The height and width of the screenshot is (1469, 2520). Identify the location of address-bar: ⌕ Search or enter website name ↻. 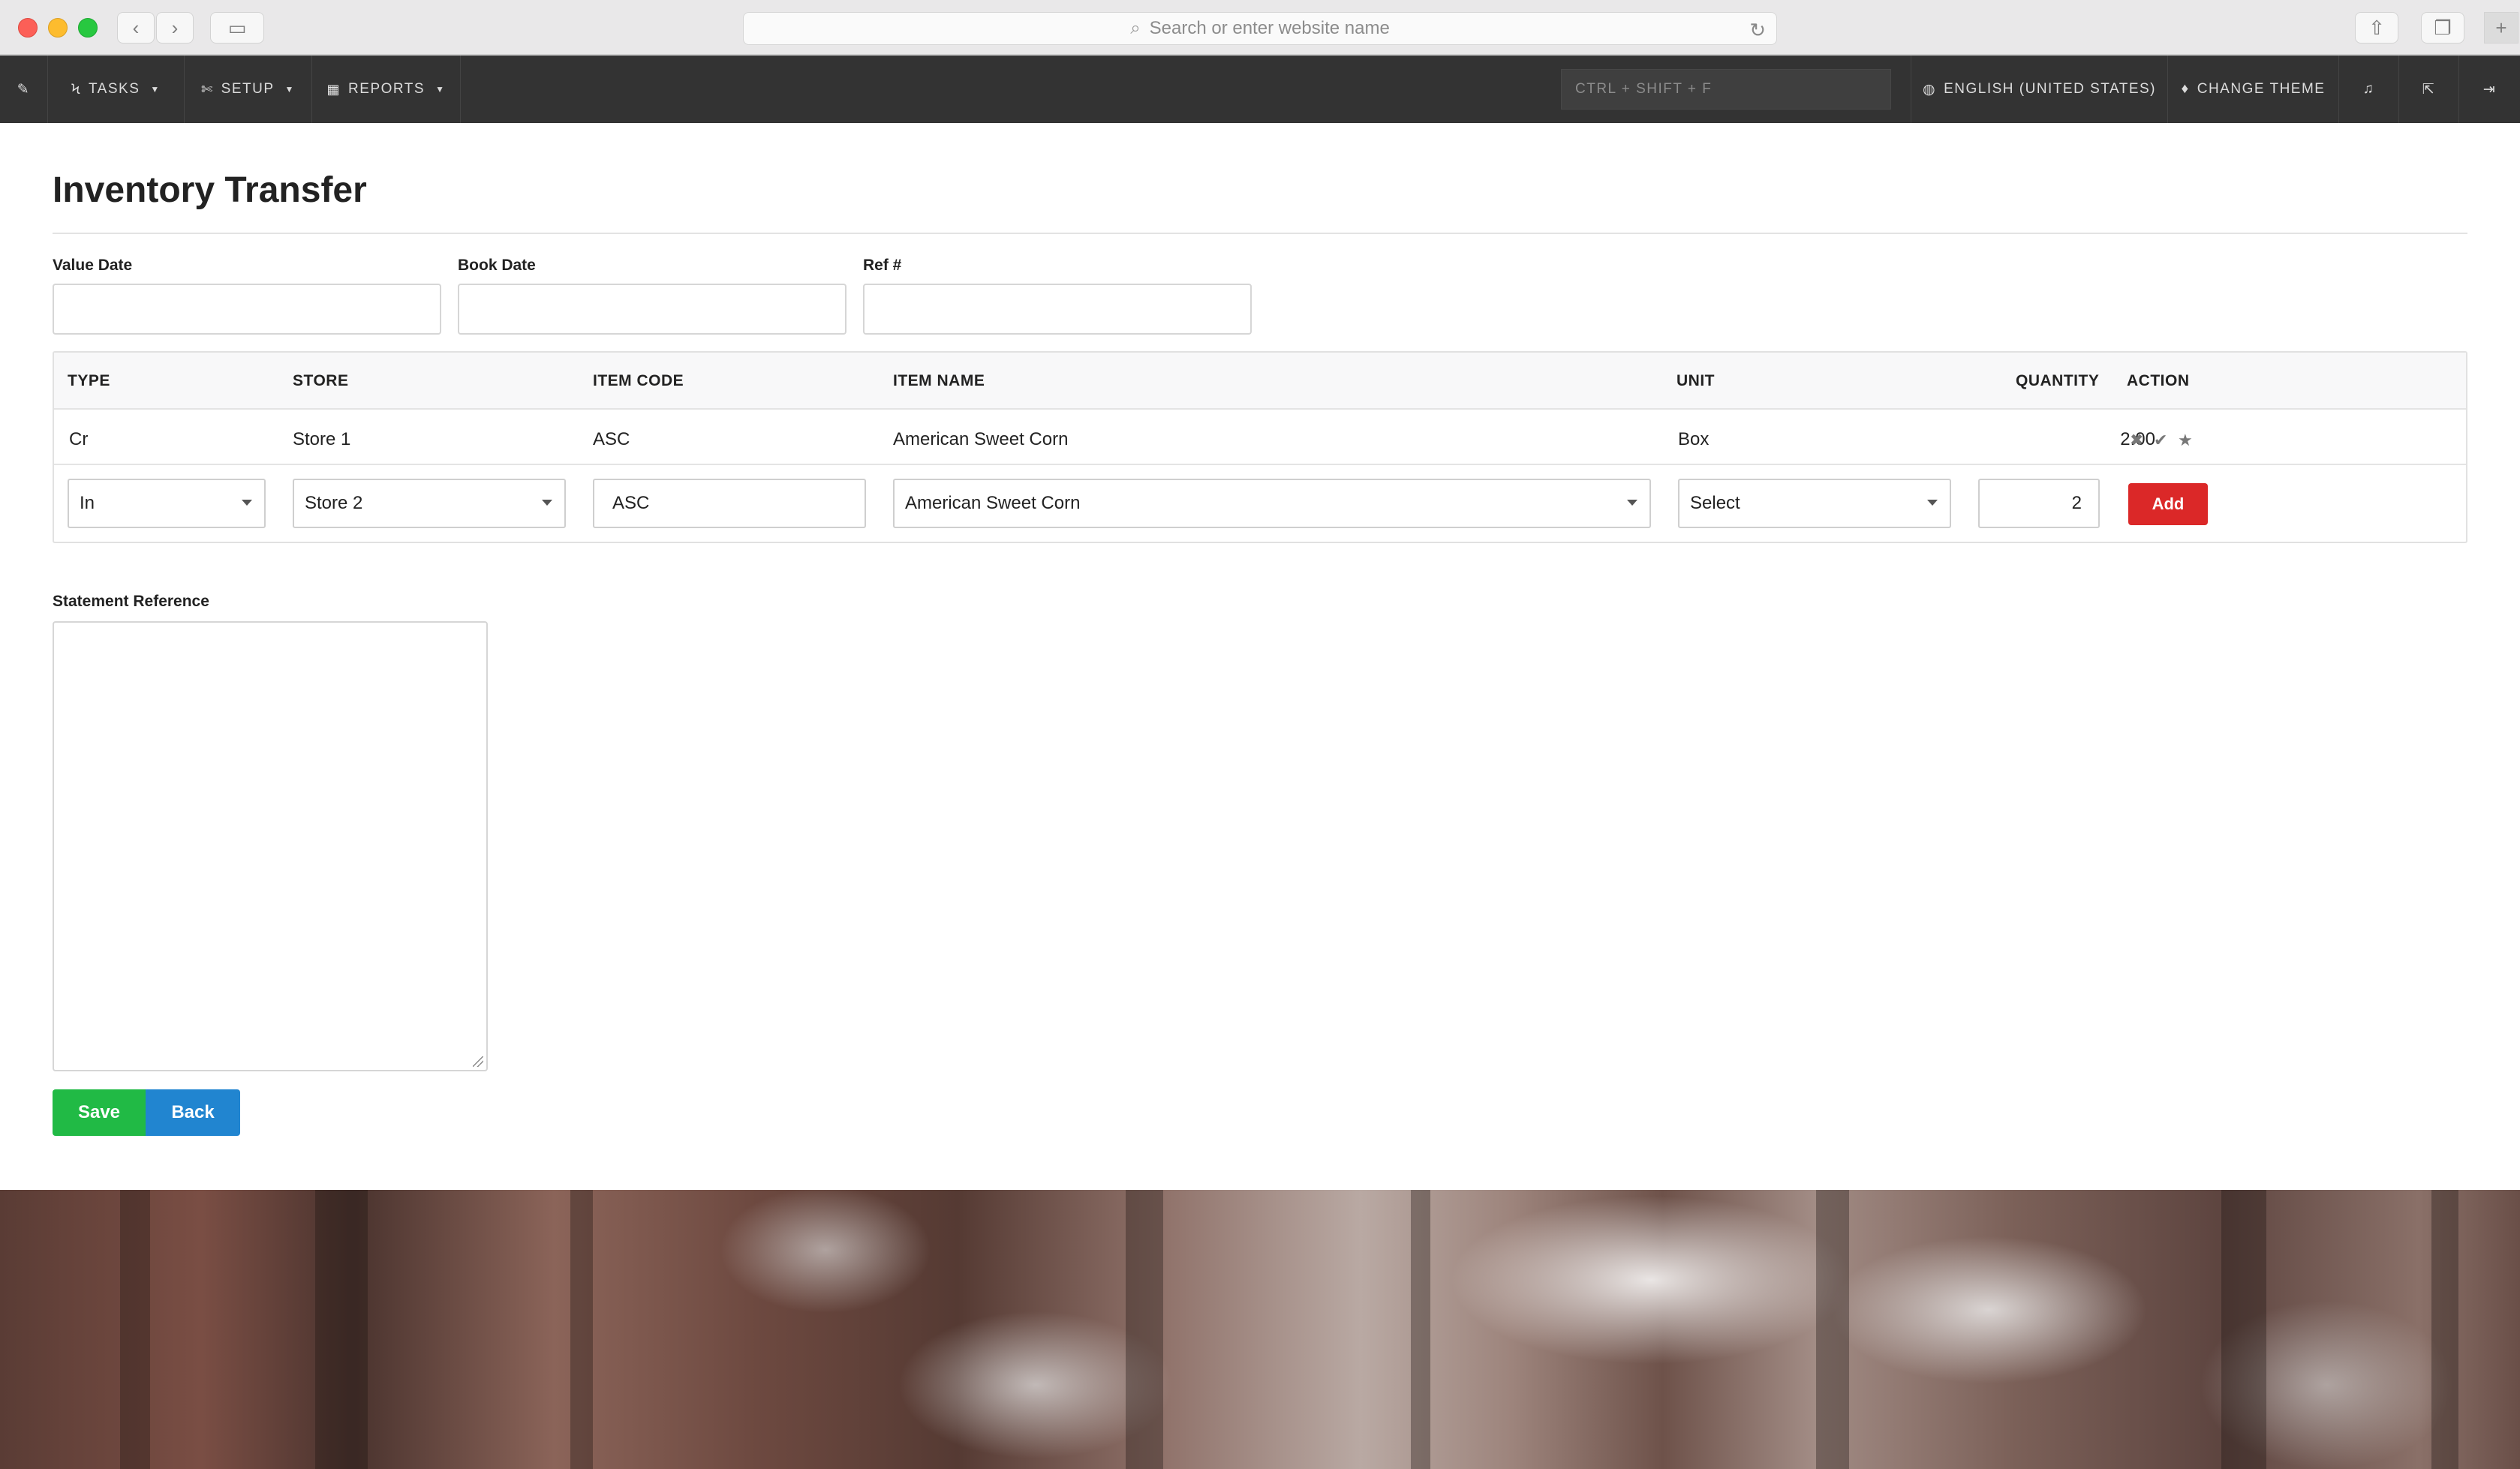
(1260, 28).